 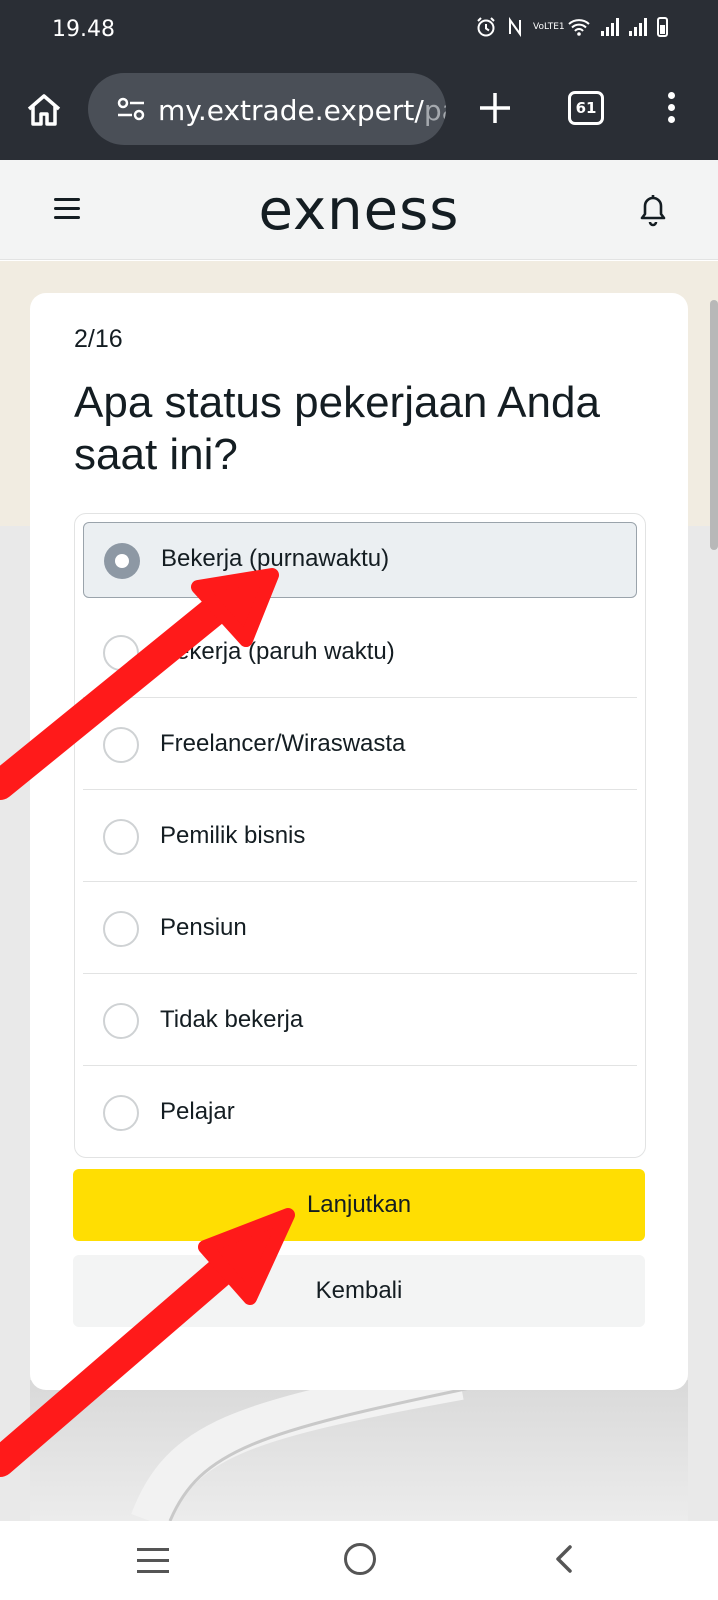 I want to click on site-settings-icon, so click(x=131, y=109).